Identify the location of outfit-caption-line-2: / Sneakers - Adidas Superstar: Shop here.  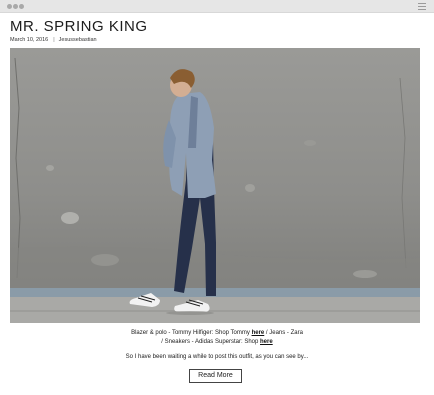
(217, 342).